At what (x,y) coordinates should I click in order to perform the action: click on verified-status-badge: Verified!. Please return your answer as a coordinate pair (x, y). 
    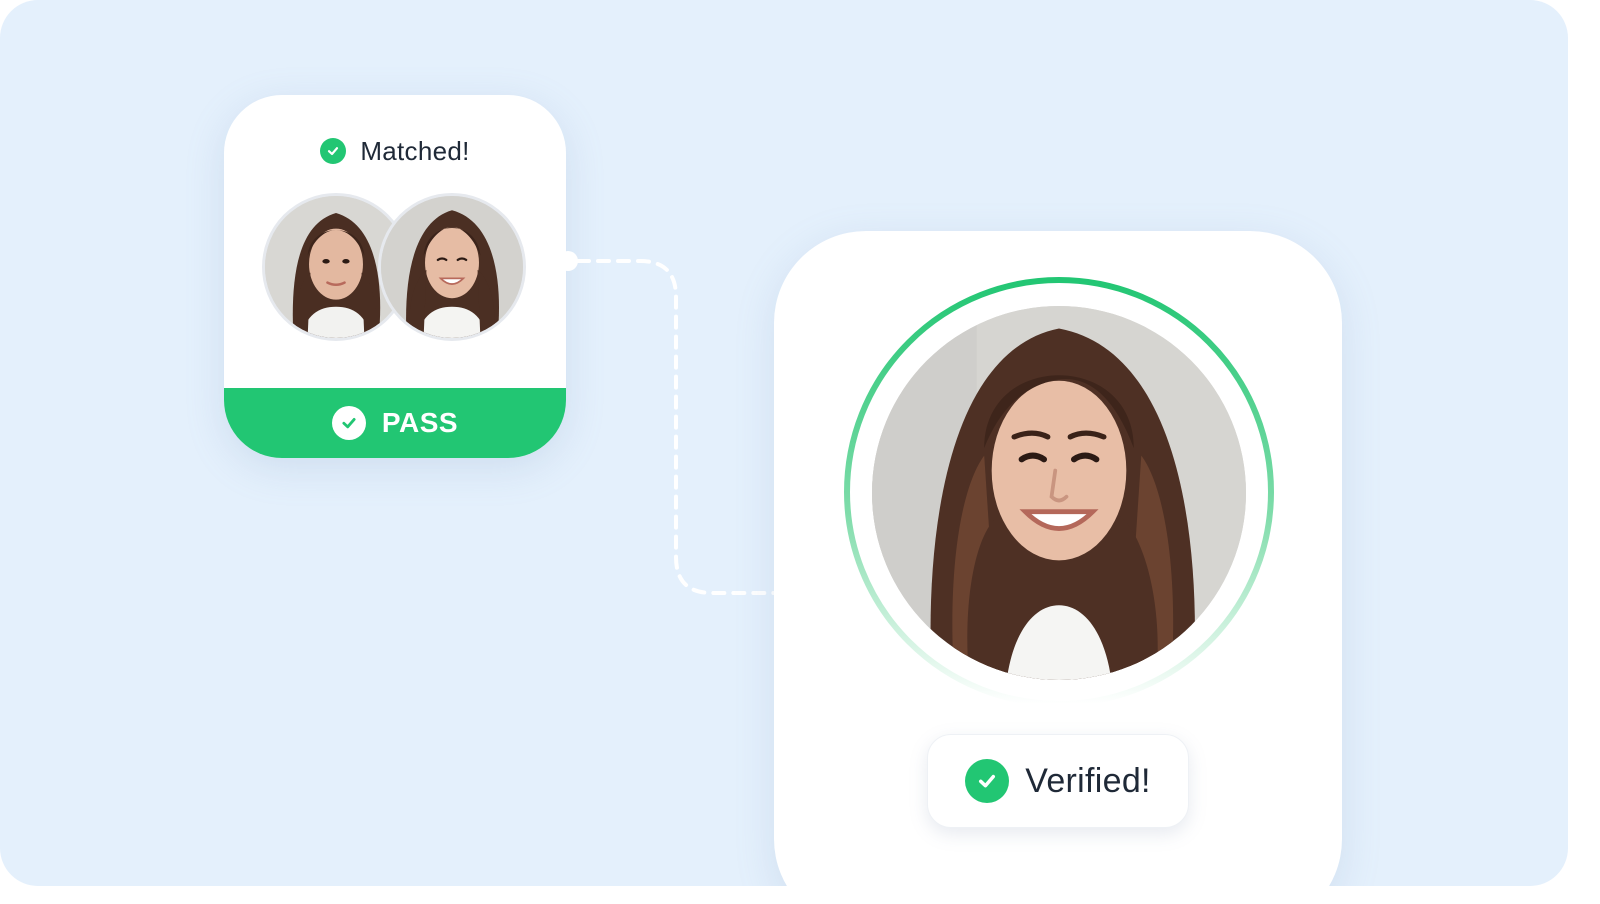
    Looking at the image, I should click on (1058, 781).